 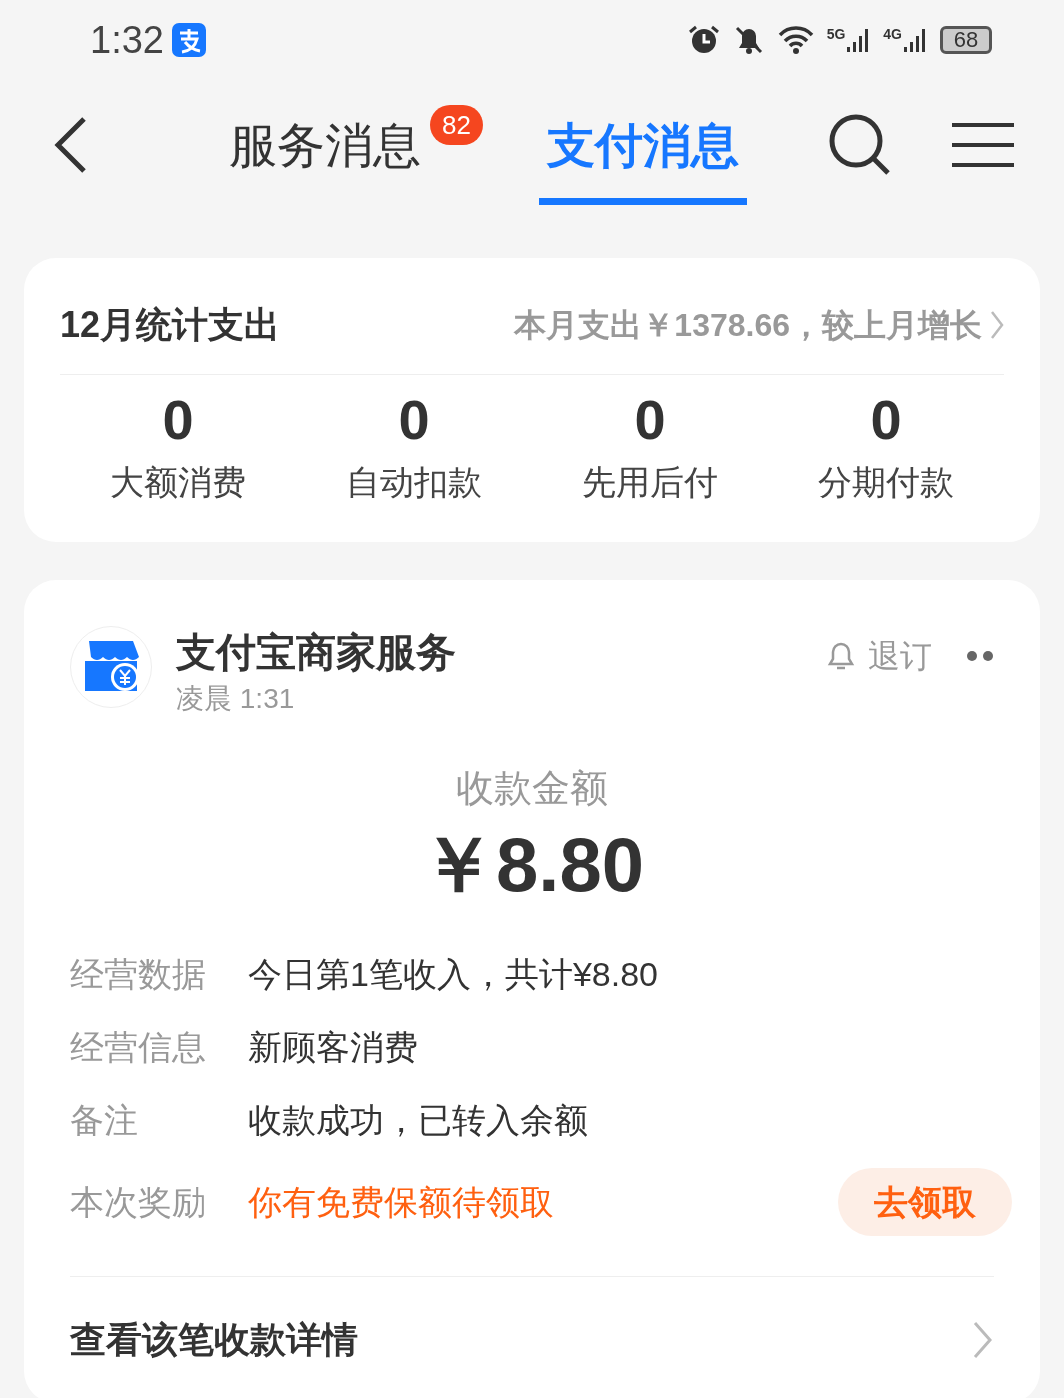 I want to click on details-text: 查看该笔收款详情, so click(x=214, y=1340).